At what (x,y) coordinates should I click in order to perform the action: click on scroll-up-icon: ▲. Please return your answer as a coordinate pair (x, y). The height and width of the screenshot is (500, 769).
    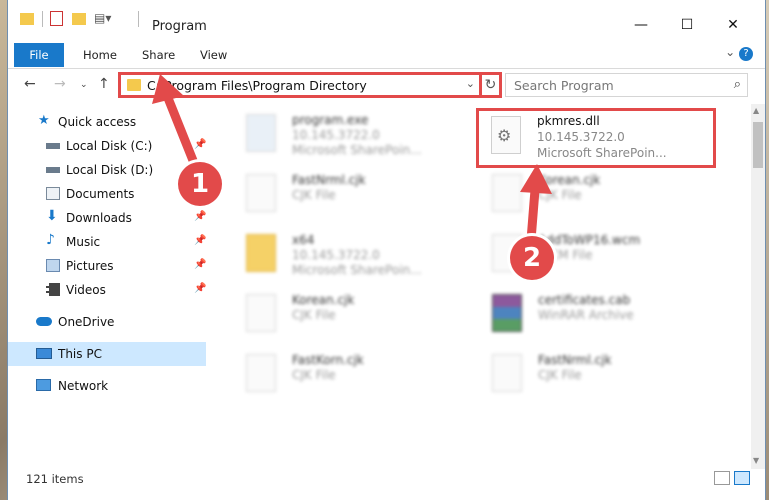
    Looking at the image, I should click on (756, 110).